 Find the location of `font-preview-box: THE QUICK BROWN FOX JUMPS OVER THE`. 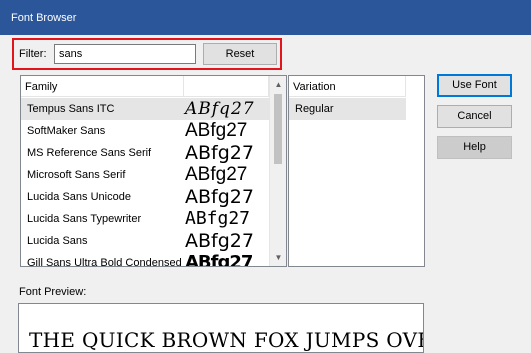

font-preview-box: THE QUICK BROWN FOX JUMPS OVER THE is located at coordinates (221, 328).